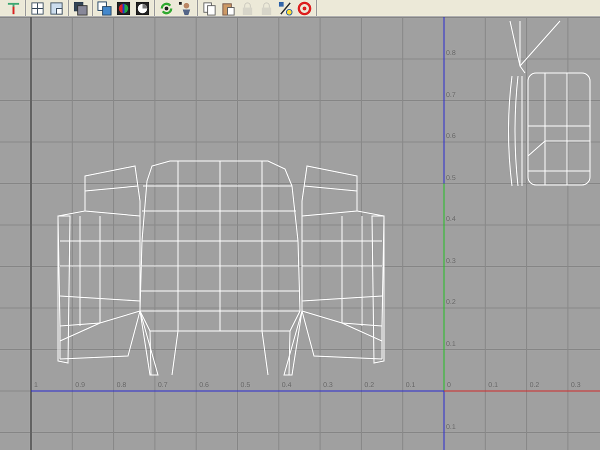 The width and height of the screenshot is (600, 450). What do you see at coordinates (37, 8) in the screenshot?
I see `grid-icon` at bounding box center [37, 8].